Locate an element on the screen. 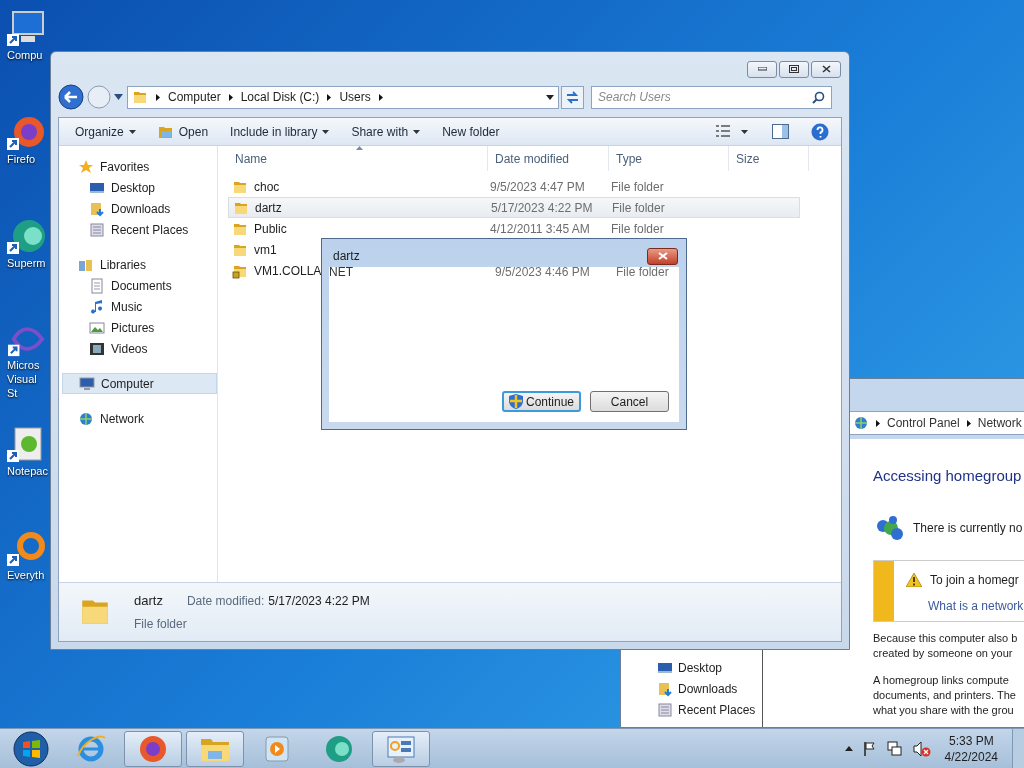  date-modified: 9/5/2023 4:47 PM is located at coordinates (537, 187).